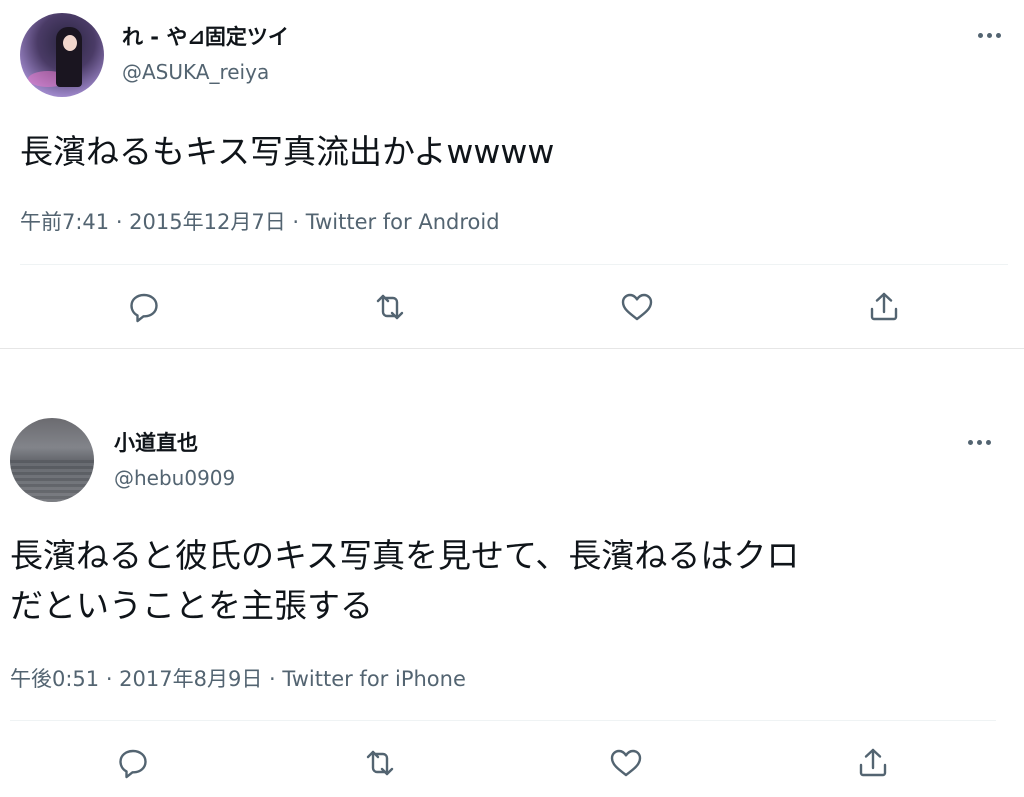 This screenshot has height=797, width=1024. Describe the element at coordinates (405, 555) in the screenshot. I see `tweet-text-line: 長濱ねると彼氏のキス写真を見せて、長濱ねるはクロ` at that location.